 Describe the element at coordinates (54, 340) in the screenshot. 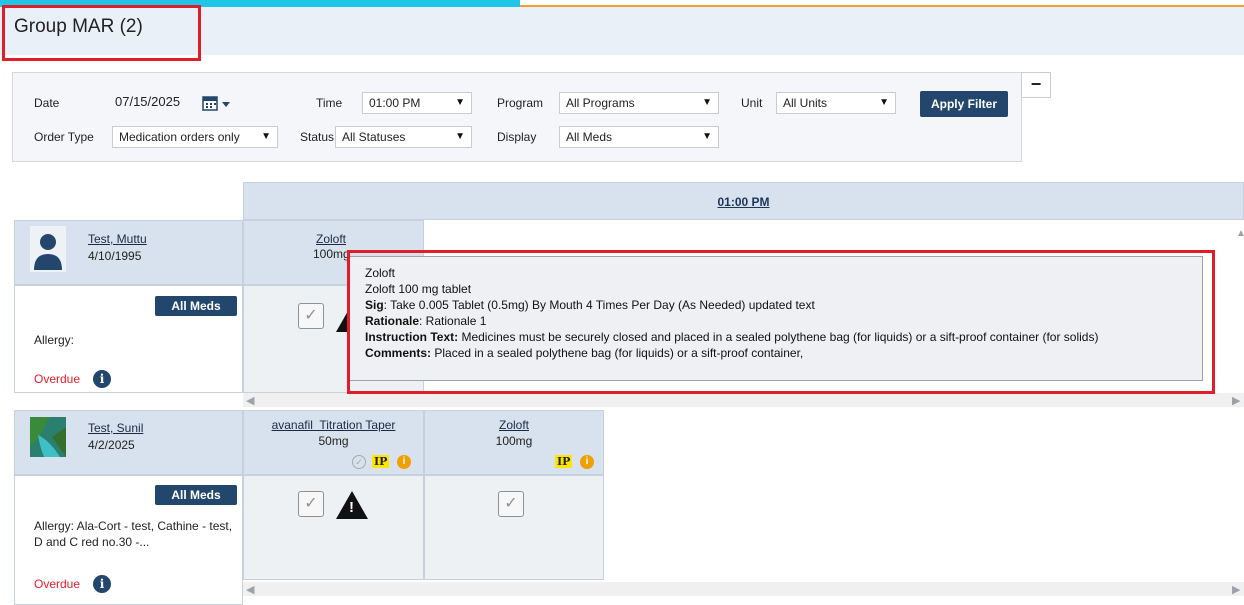

I see `allergy-text: Allergy:` at that location.